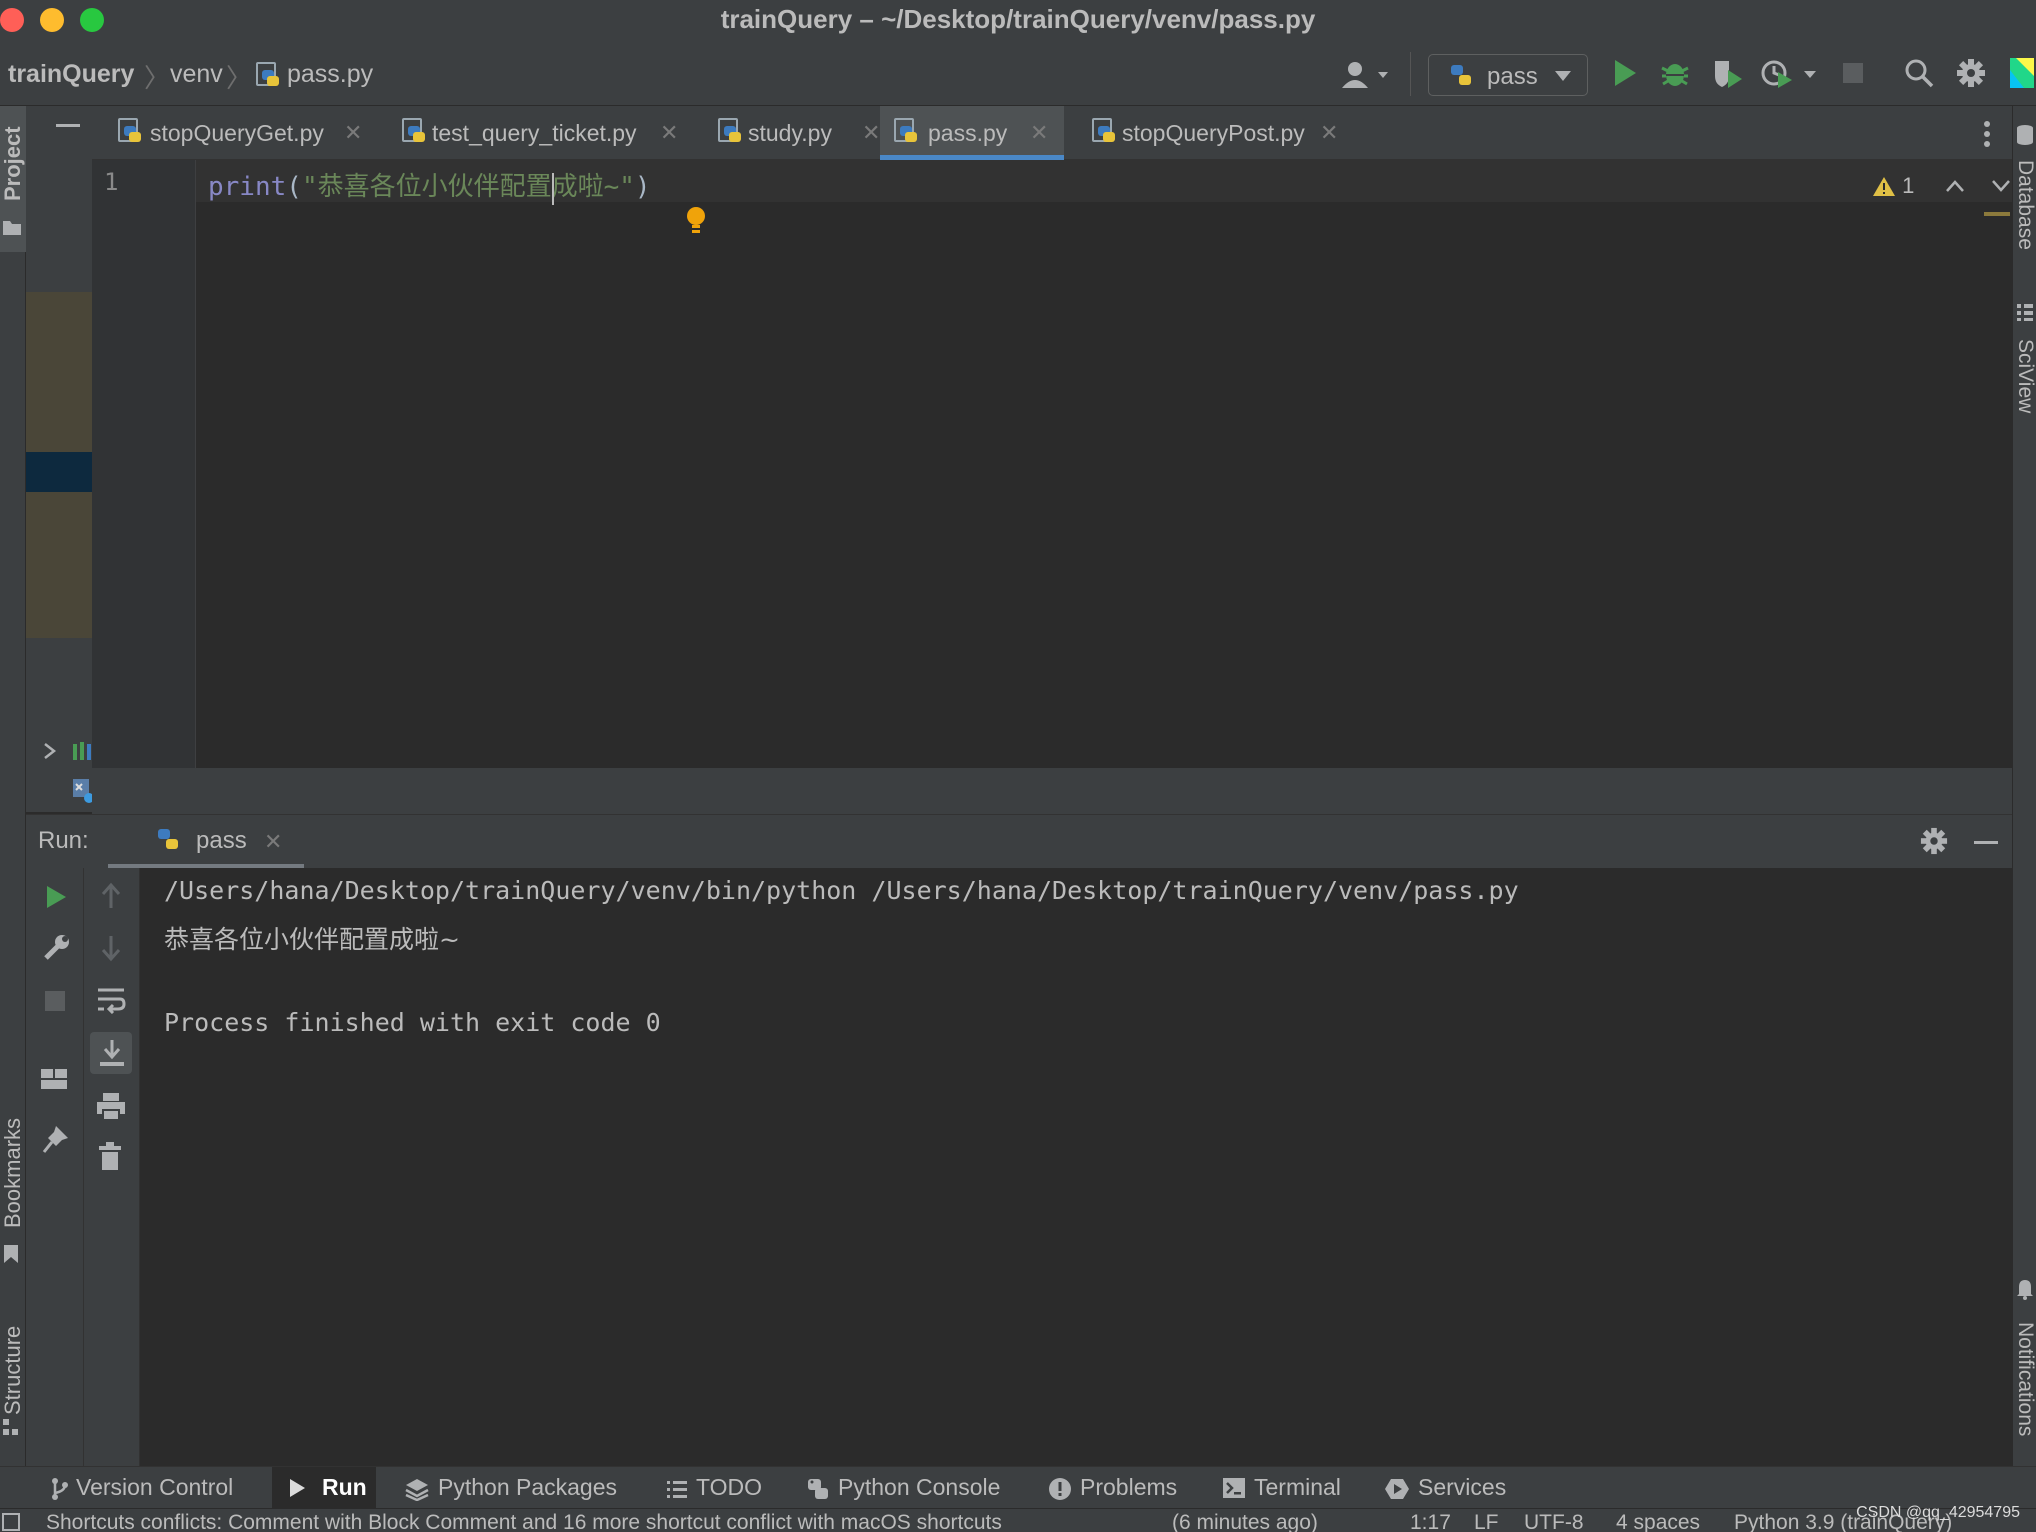  I want to click on tab-stopquerypost: stopQueryPost.py ✕, so click(1212, 133).